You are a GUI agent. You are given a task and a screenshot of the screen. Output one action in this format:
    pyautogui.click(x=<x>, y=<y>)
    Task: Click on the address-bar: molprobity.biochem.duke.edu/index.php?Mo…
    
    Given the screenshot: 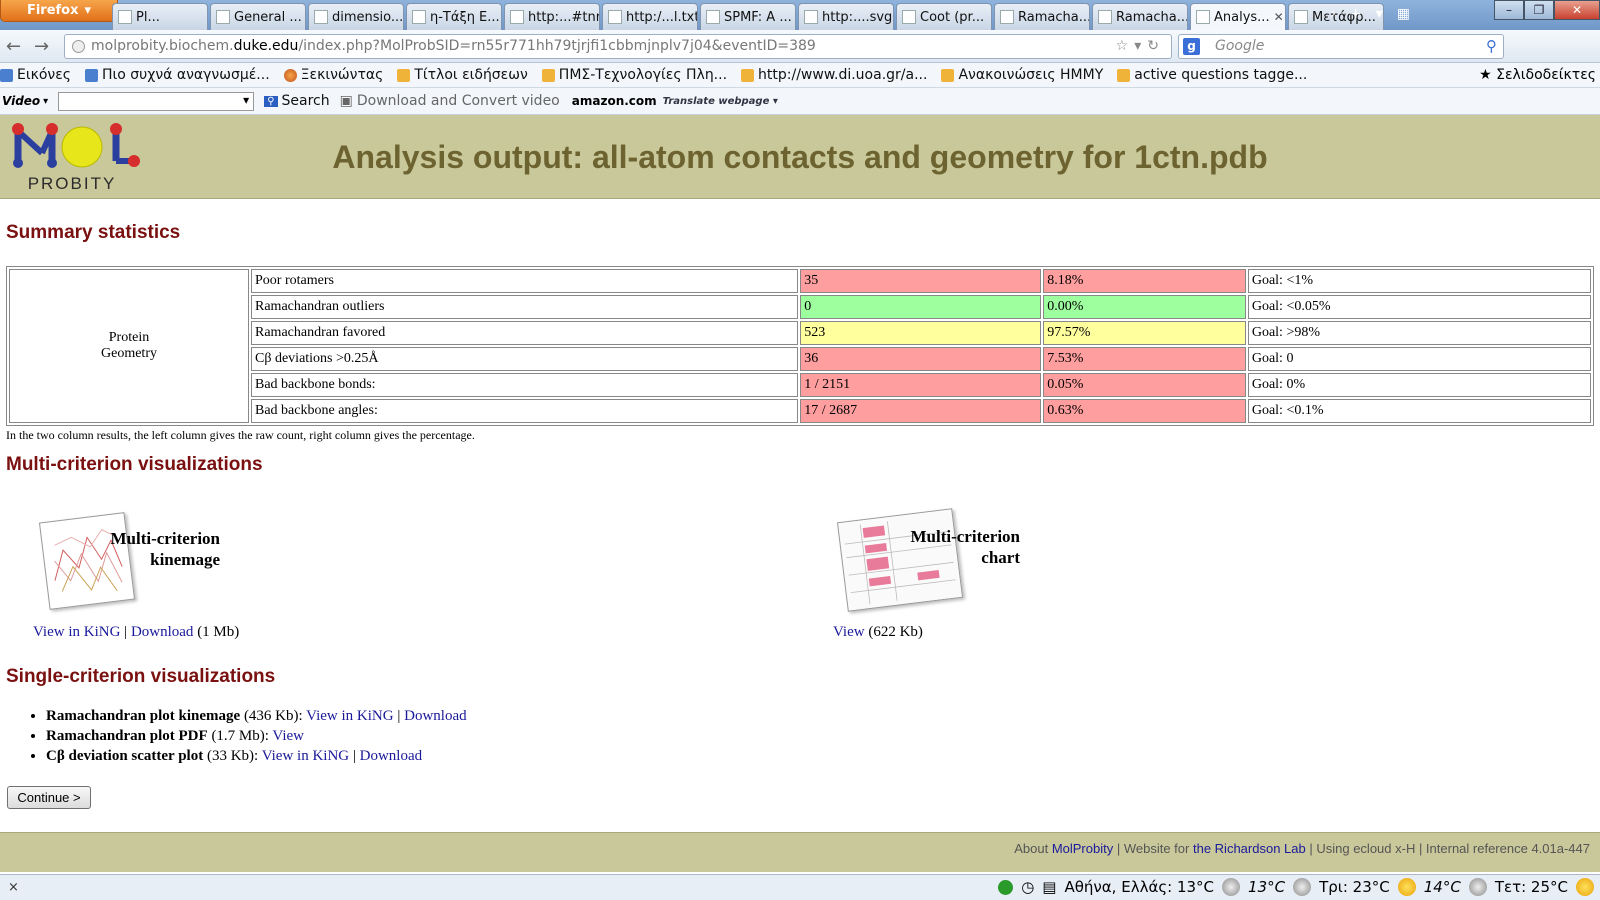 What is the action you would take?
    pyautogui.click(x=618, y=46)
    